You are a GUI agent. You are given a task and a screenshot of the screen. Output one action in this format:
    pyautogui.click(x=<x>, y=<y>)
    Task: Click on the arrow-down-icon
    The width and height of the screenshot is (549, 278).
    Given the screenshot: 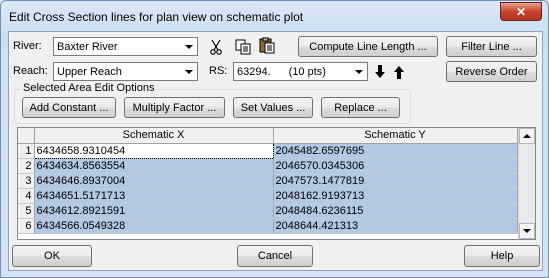 What is the action you would take?
    pyautogui.click(x=380, y=71)
    